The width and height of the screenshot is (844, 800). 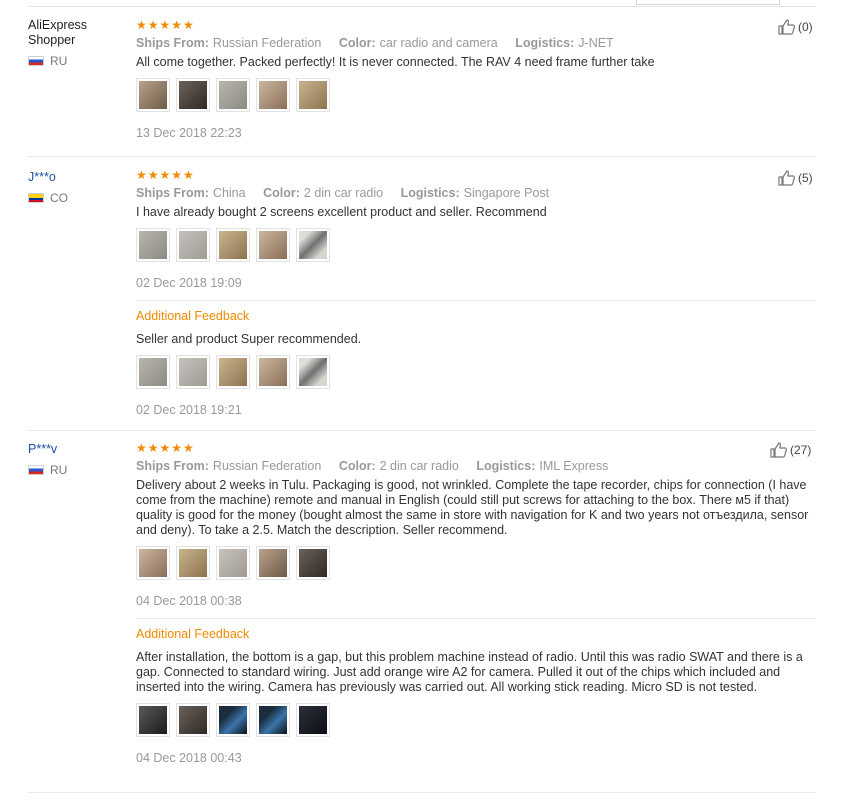 I want to click on reviewer-info: AliExpress Shopper RU, so click(x=80, y=43).